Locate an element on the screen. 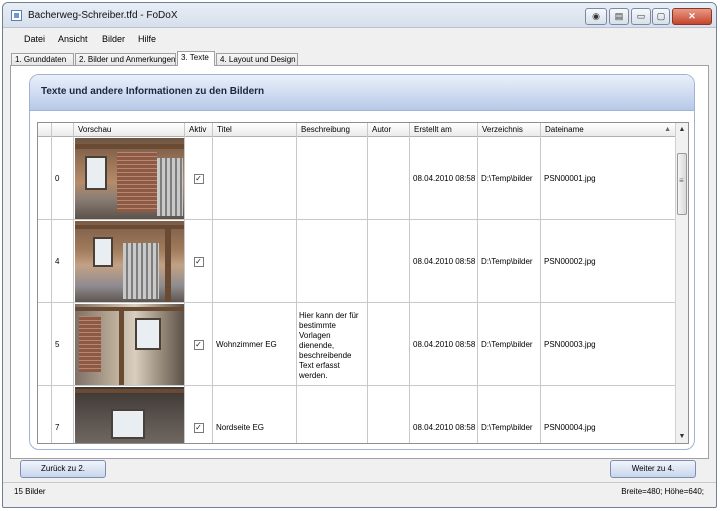 The image size is (720, 511). menu-bilder: Bilder is located at coordinates (113, 39).